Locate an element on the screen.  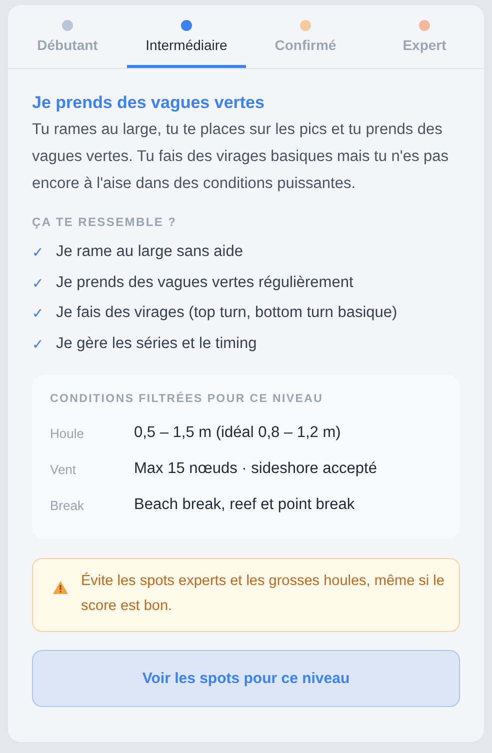
level-tab: Intermédiaire is located at coordinates (186, 36).